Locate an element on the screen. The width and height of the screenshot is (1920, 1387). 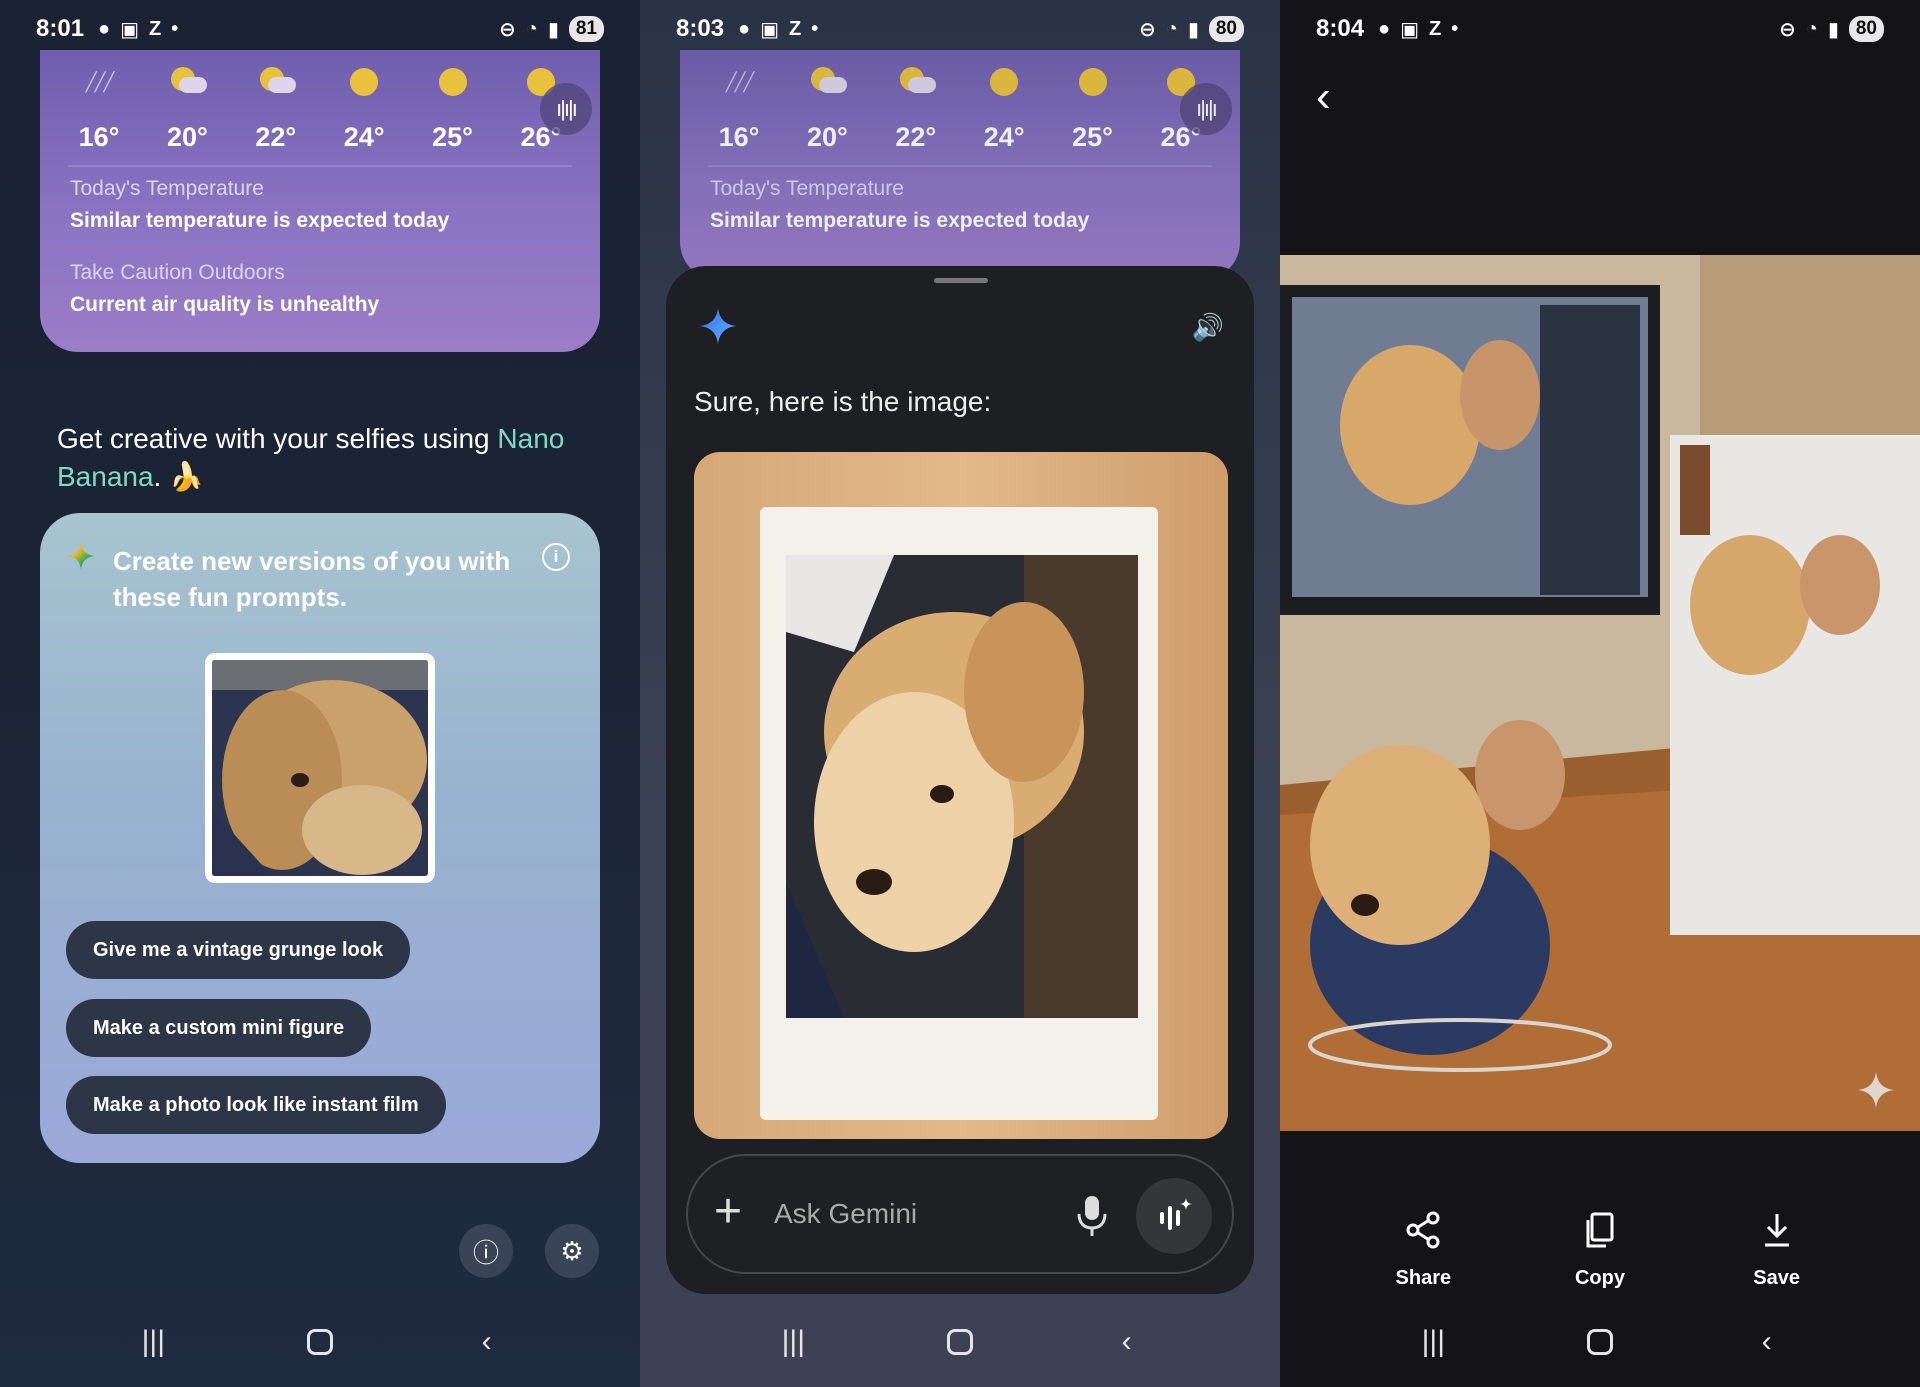
live-waveform-icon is located at coordinates (1176, 1214).